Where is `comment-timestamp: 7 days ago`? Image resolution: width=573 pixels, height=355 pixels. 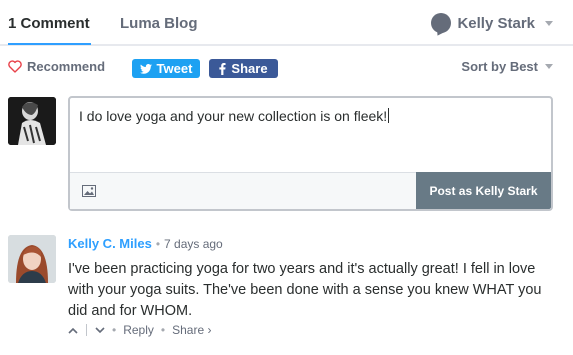
comment-timestamp: 7 days ago is located at coordinates (193, 244).